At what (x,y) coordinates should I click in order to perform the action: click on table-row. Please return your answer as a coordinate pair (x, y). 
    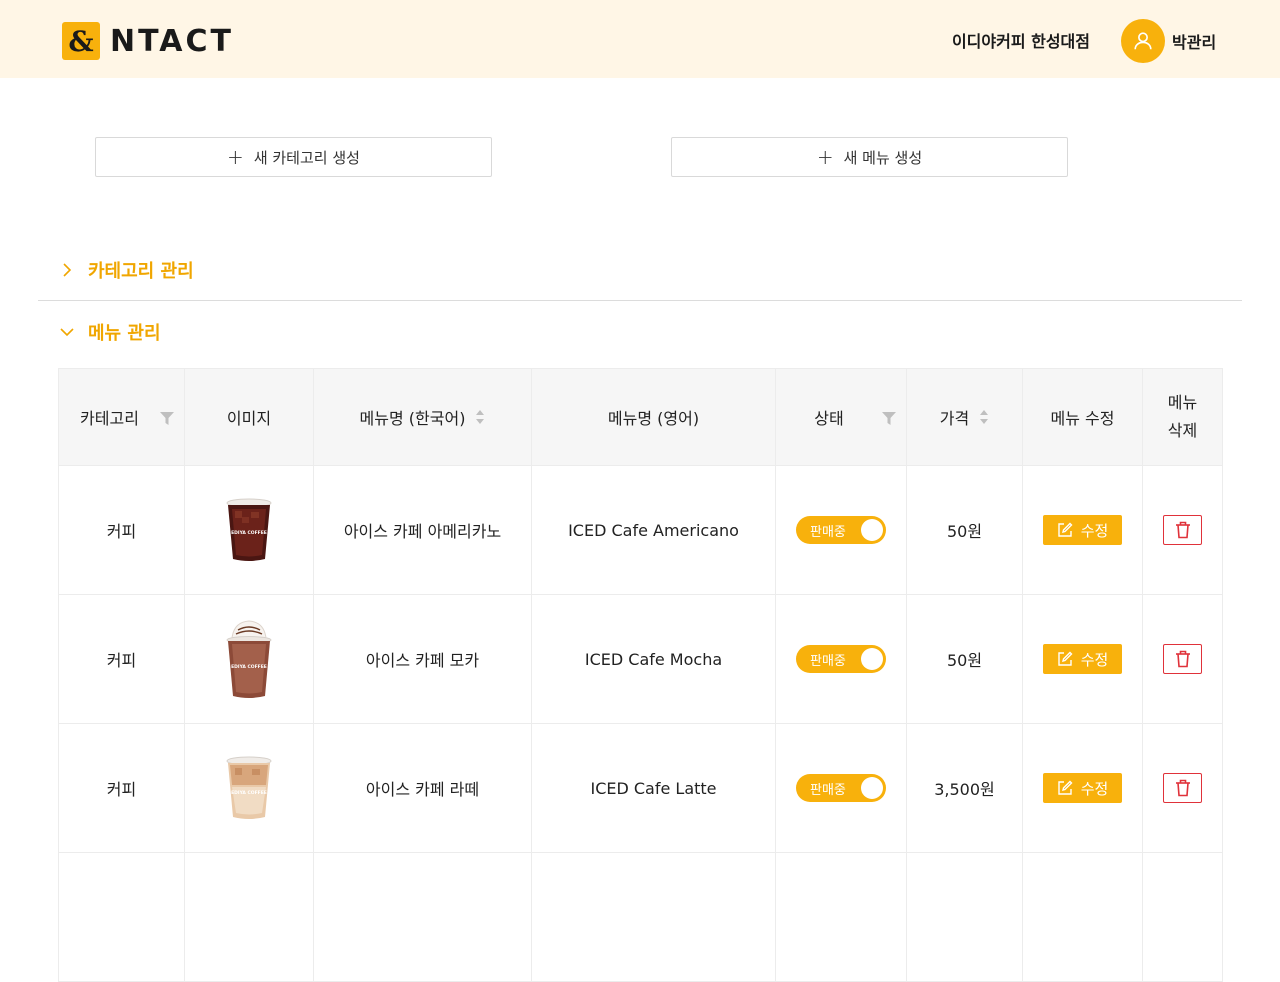
    Looking at the image, I should click on (640, 917).